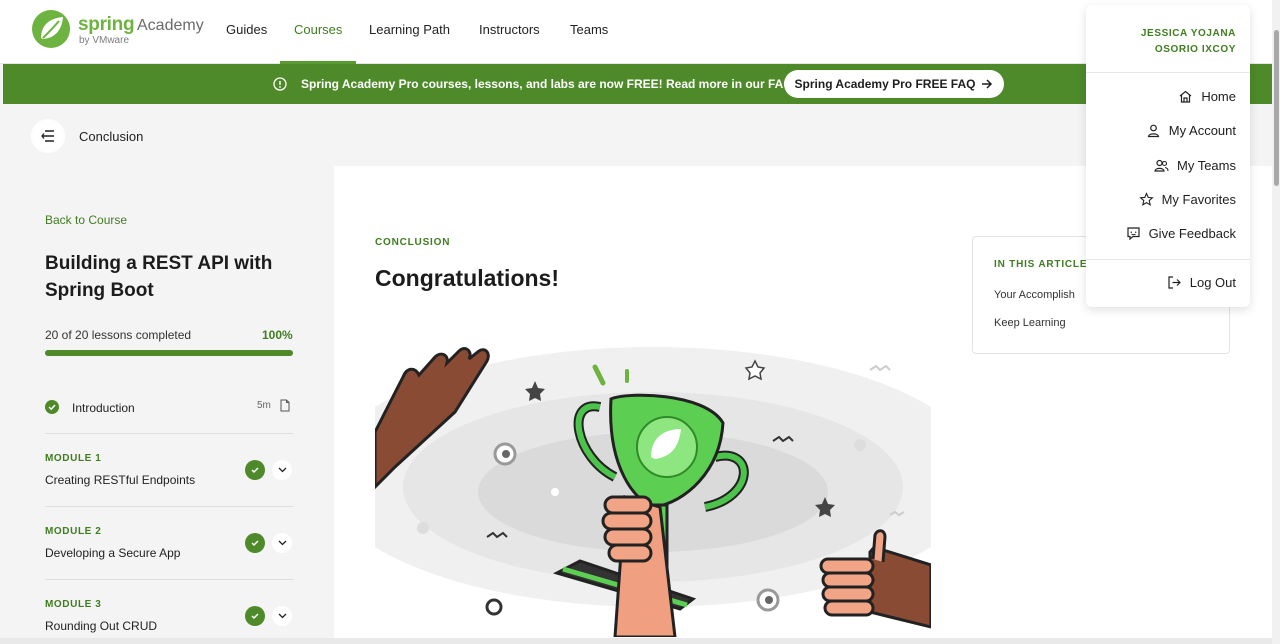 This screenshot has height=644, width=1280. I want to click on progress-percent: 100%, so click(277, 335).